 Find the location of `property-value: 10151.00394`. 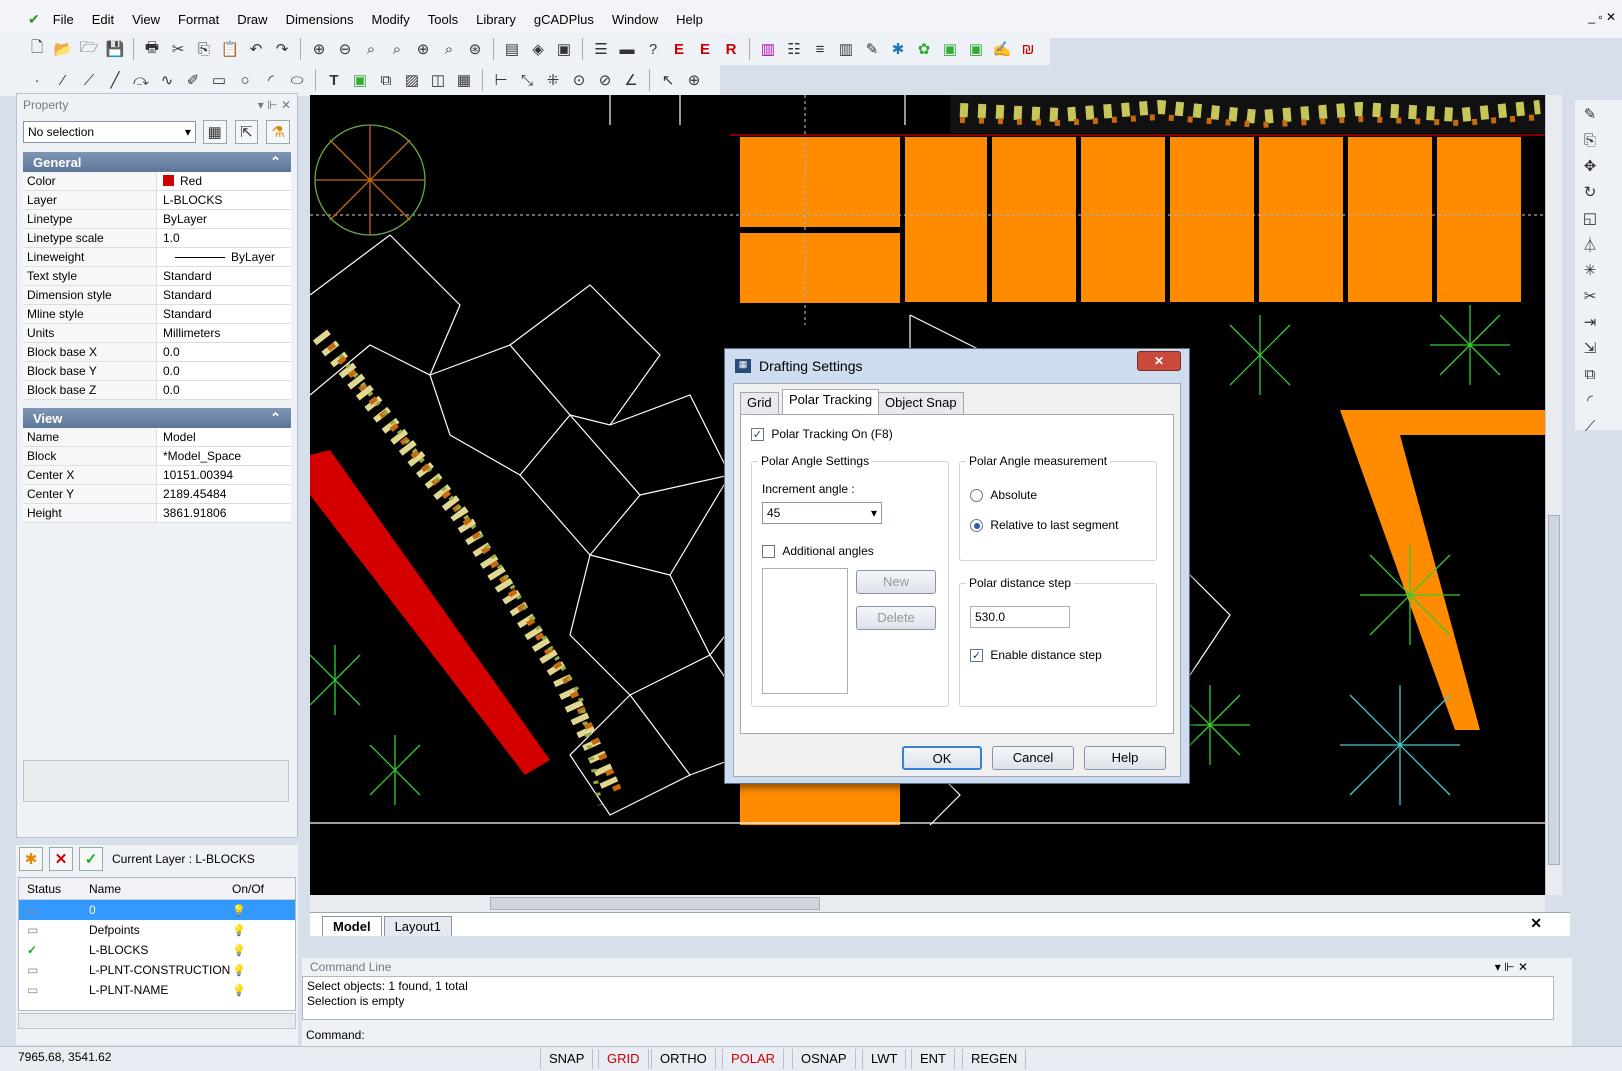

property-value: 10151.00394 is located at coordinates (224, 475).